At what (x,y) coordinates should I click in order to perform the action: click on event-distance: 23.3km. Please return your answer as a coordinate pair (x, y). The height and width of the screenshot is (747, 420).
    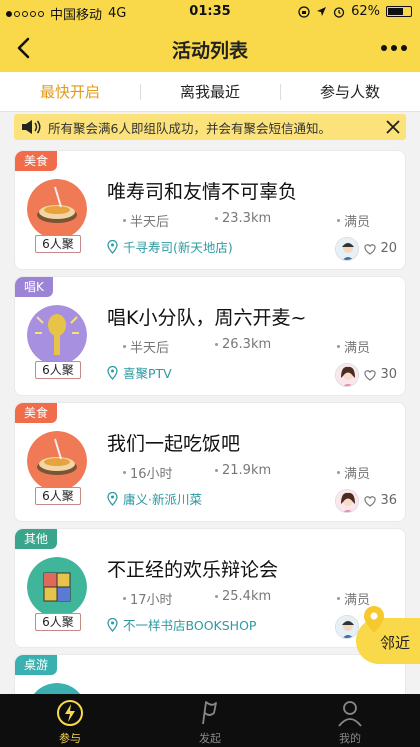
    Looking at the image, I should click on (243, 218).